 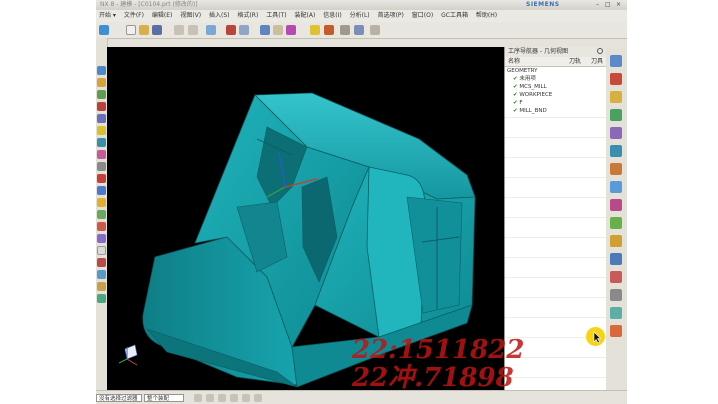 I want to click on render-style-icon, so click(x=315, y=30).